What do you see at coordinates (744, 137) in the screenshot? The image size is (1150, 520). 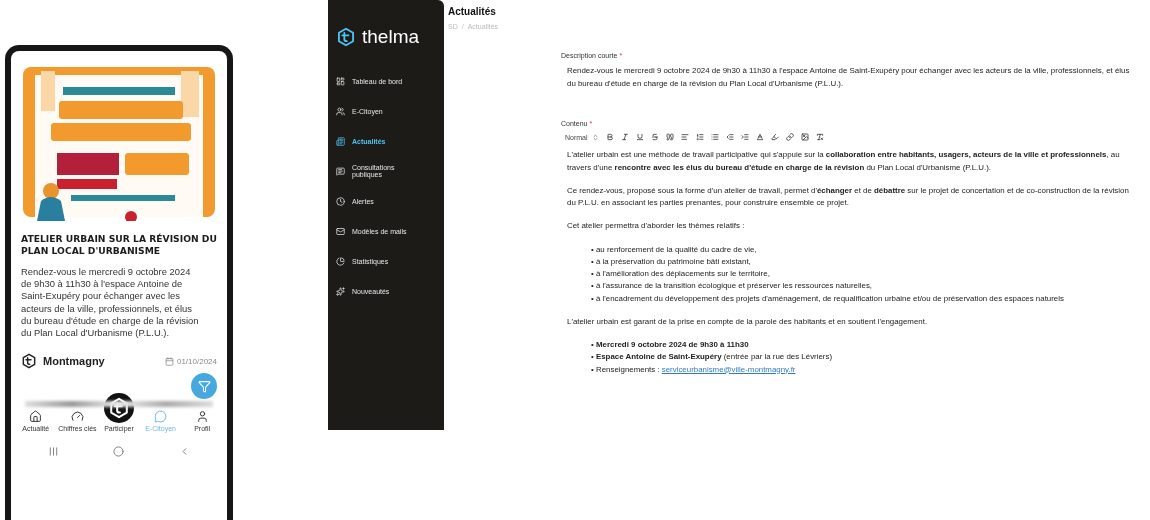 I see `indent-icon` at bounding box center [744, 137].